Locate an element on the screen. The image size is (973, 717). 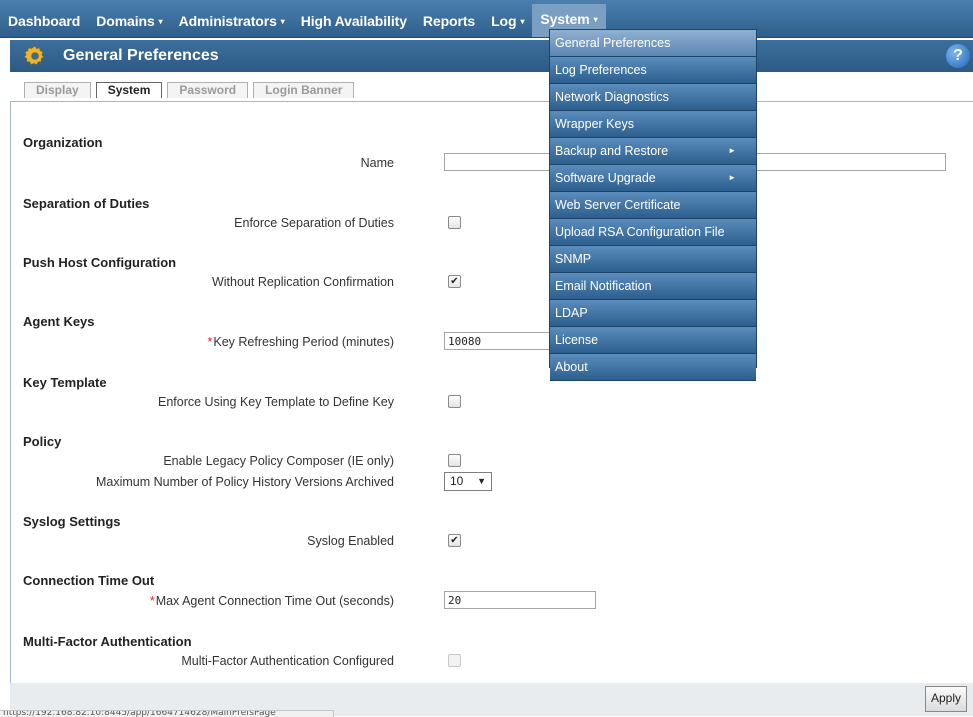
section-syslog: Syslog Settings is located at coordinates (72, 521).